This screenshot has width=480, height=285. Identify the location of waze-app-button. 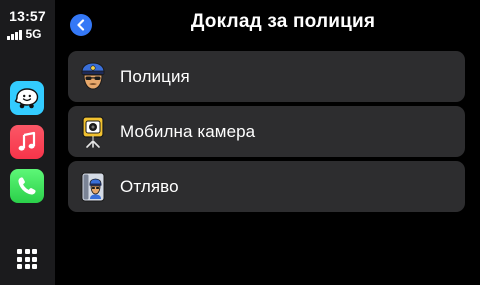
(27, 98).